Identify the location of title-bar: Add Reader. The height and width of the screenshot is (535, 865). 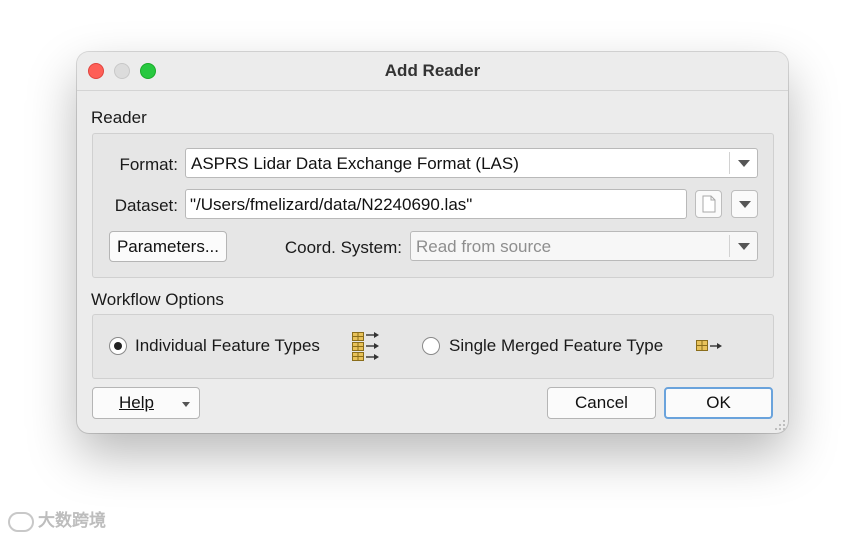
(432, 71).